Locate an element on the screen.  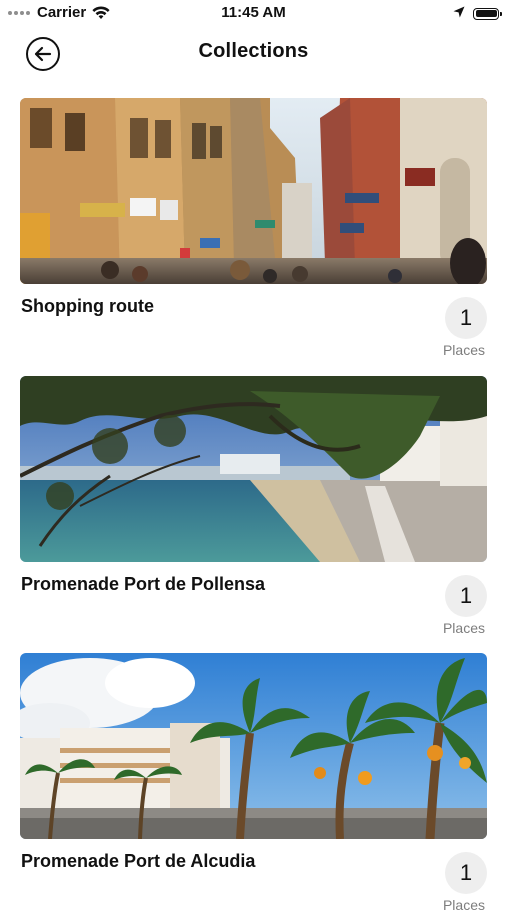
page-title: Collections is located at coordinates (253, 51).